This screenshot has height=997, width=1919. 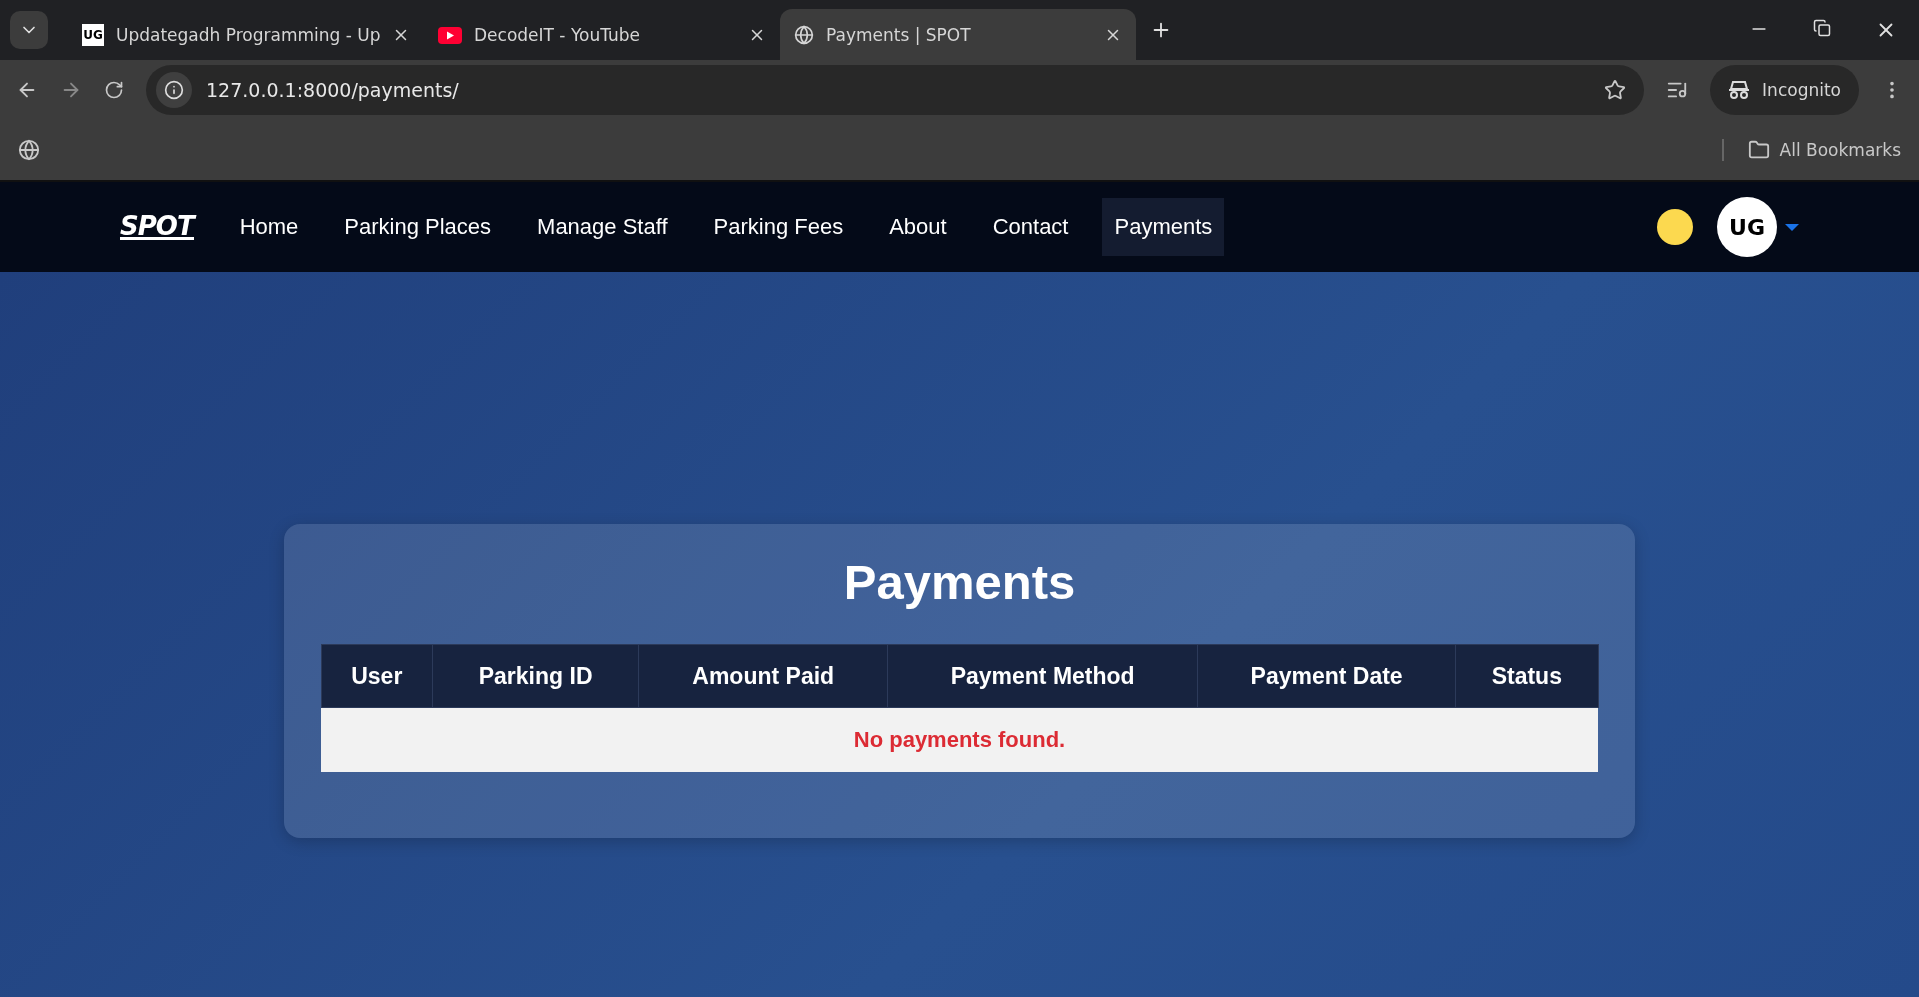 I want to click on logo: SPOT, so click(x=157, y=227).